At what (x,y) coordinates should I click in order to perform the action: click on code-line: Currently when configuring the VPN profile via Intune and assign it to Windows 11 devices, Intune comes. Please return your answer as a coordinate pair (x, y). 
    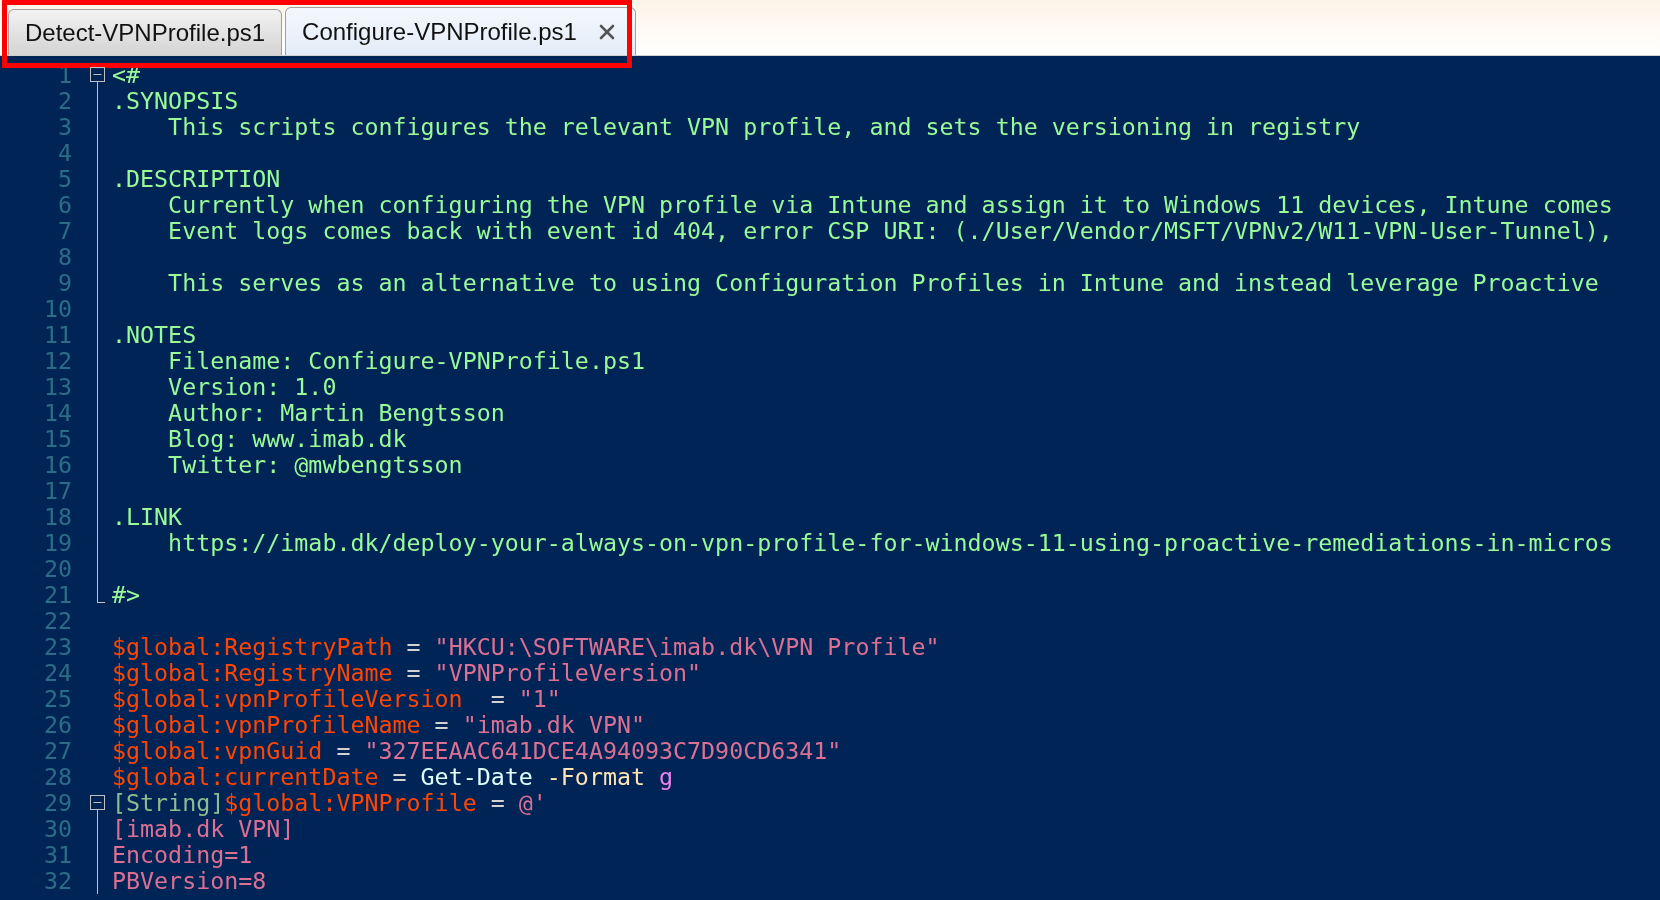
    Looking at the image, I should click on (890, 205).